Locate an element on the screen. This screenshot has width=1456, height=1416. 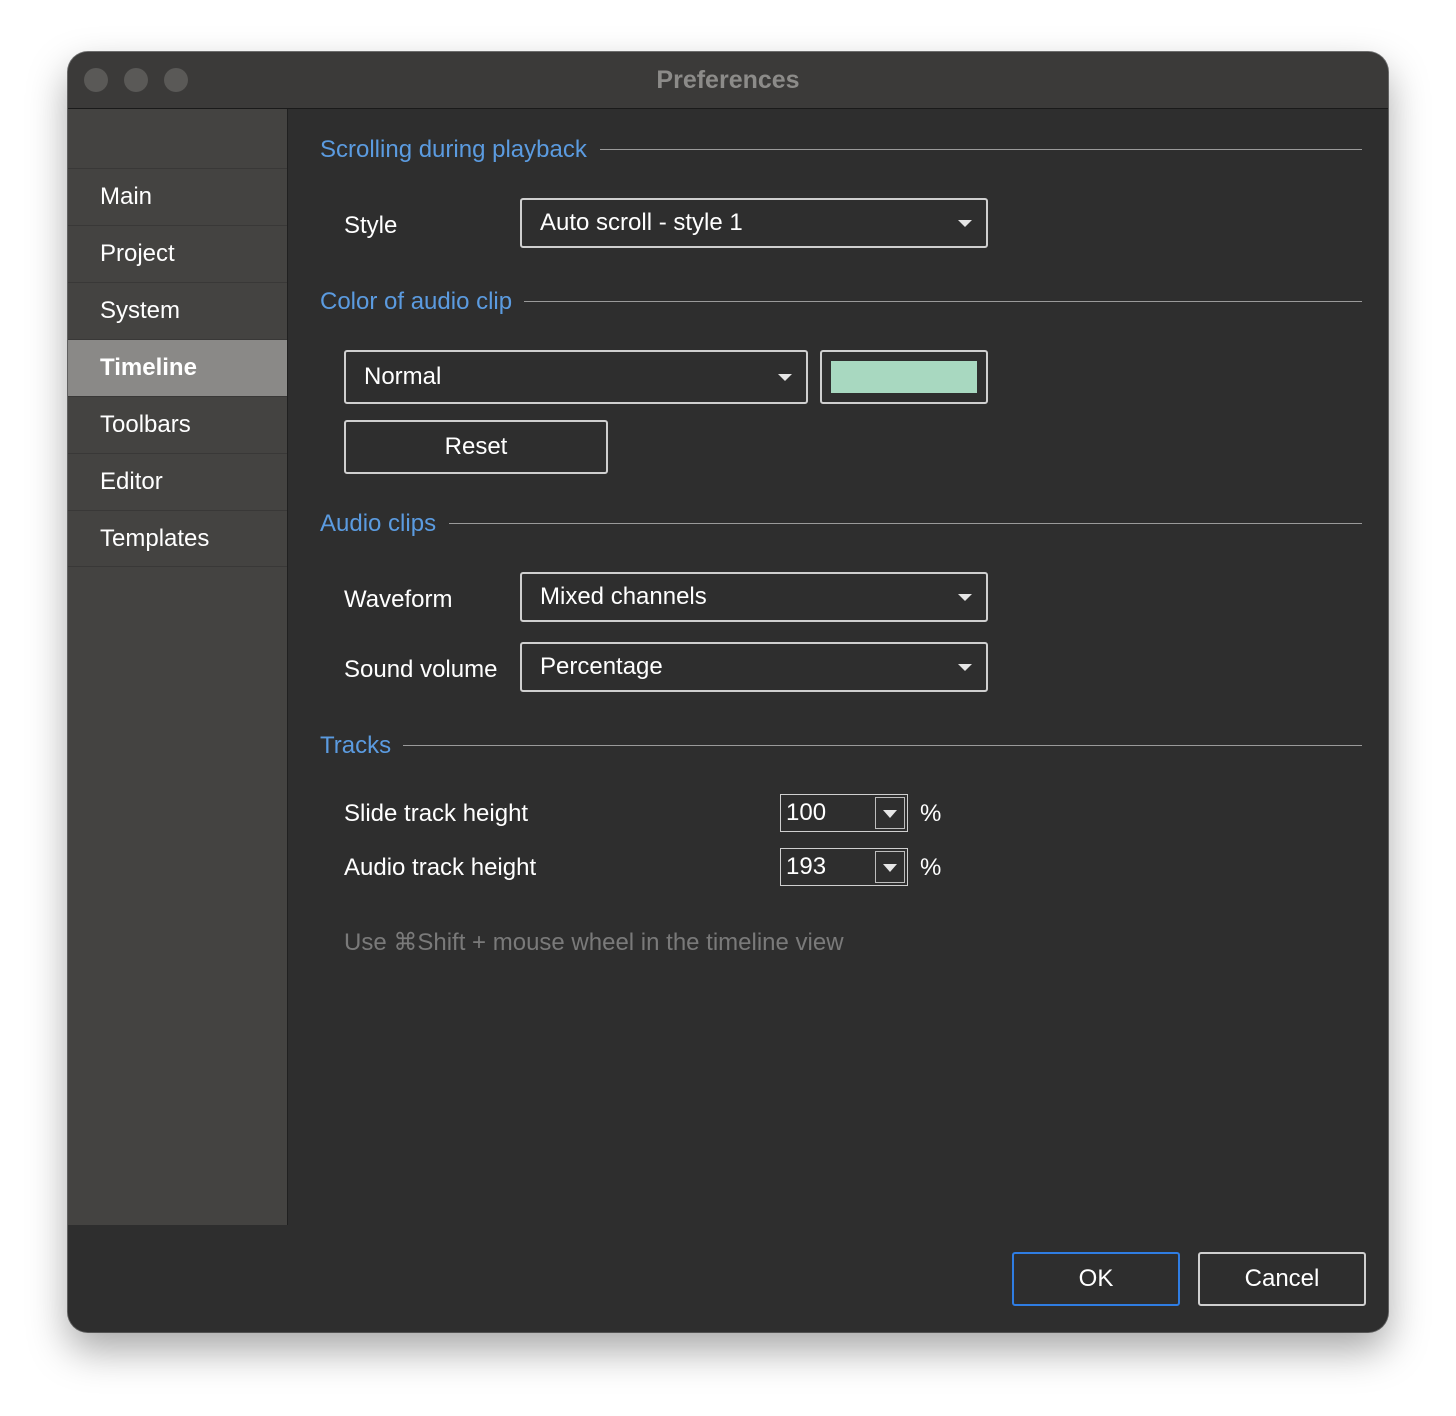
section-title-scrolling: Scrolling during playback is located at coordinates (453, 149).